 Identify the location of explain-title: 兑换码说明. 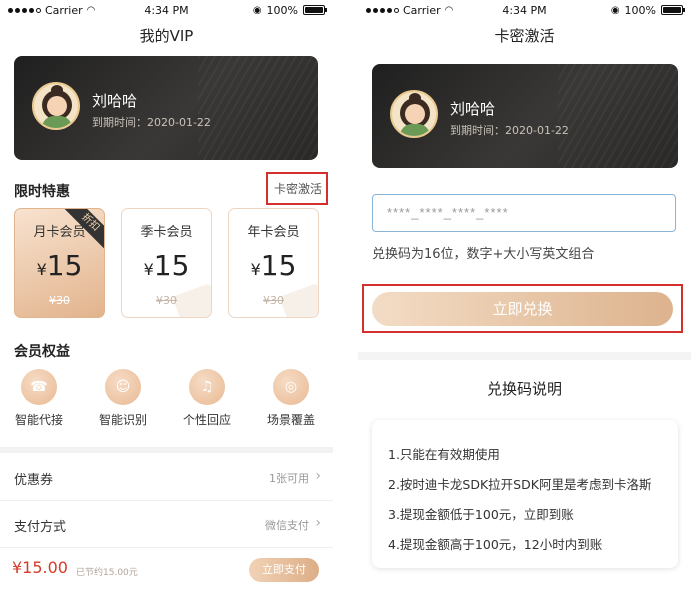
(524, 389).